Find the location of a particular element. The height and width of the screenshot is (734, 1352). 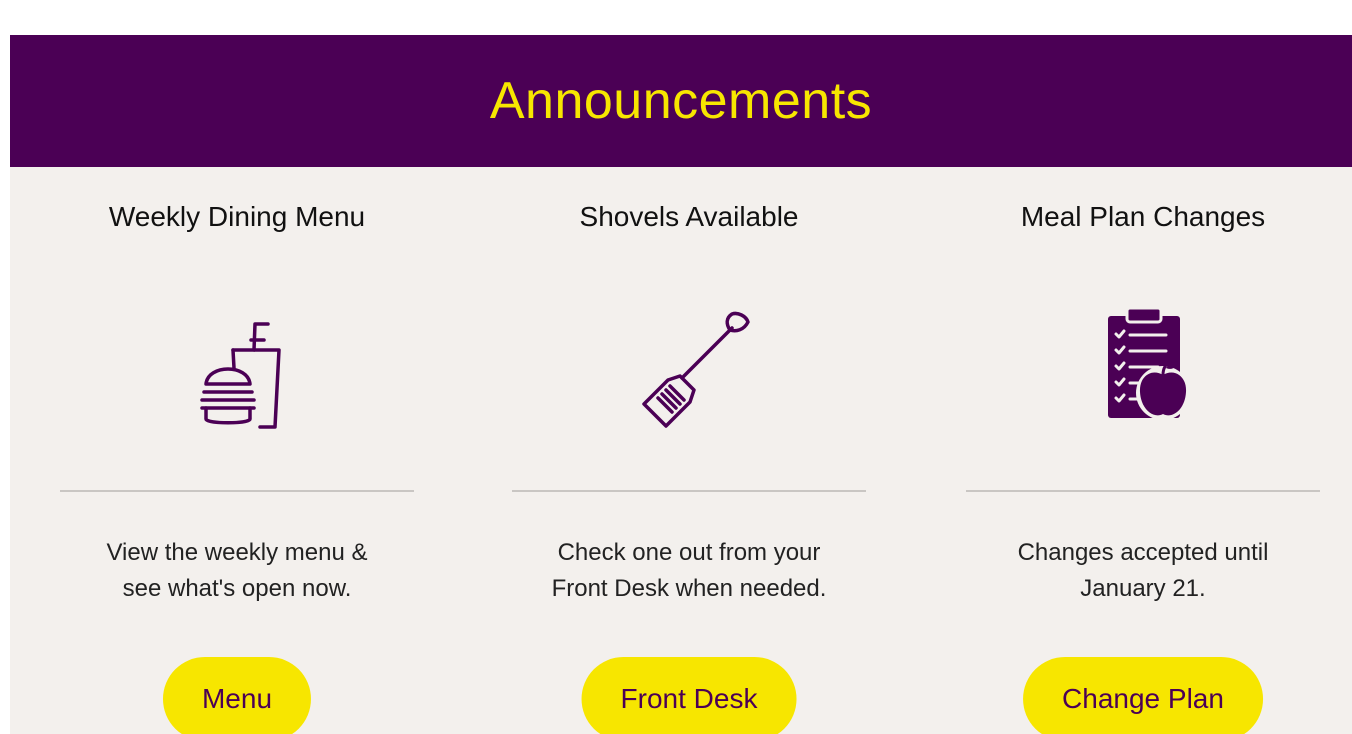

card-title: Weekly Dining Menu is located at coordinates (237, 216).